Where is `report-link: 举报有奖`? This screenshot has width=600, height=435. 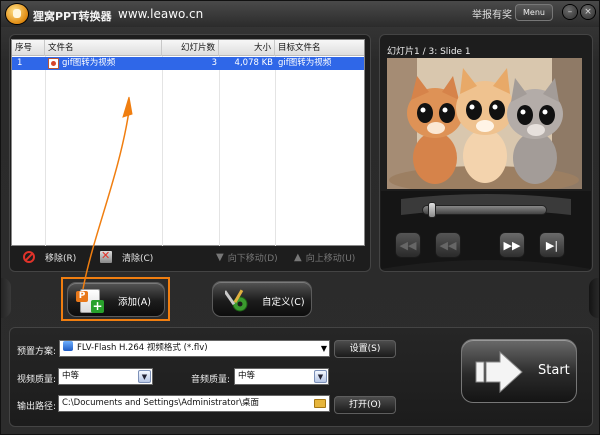
report-link: 举报有奖 is located at coordinates (492, 13).